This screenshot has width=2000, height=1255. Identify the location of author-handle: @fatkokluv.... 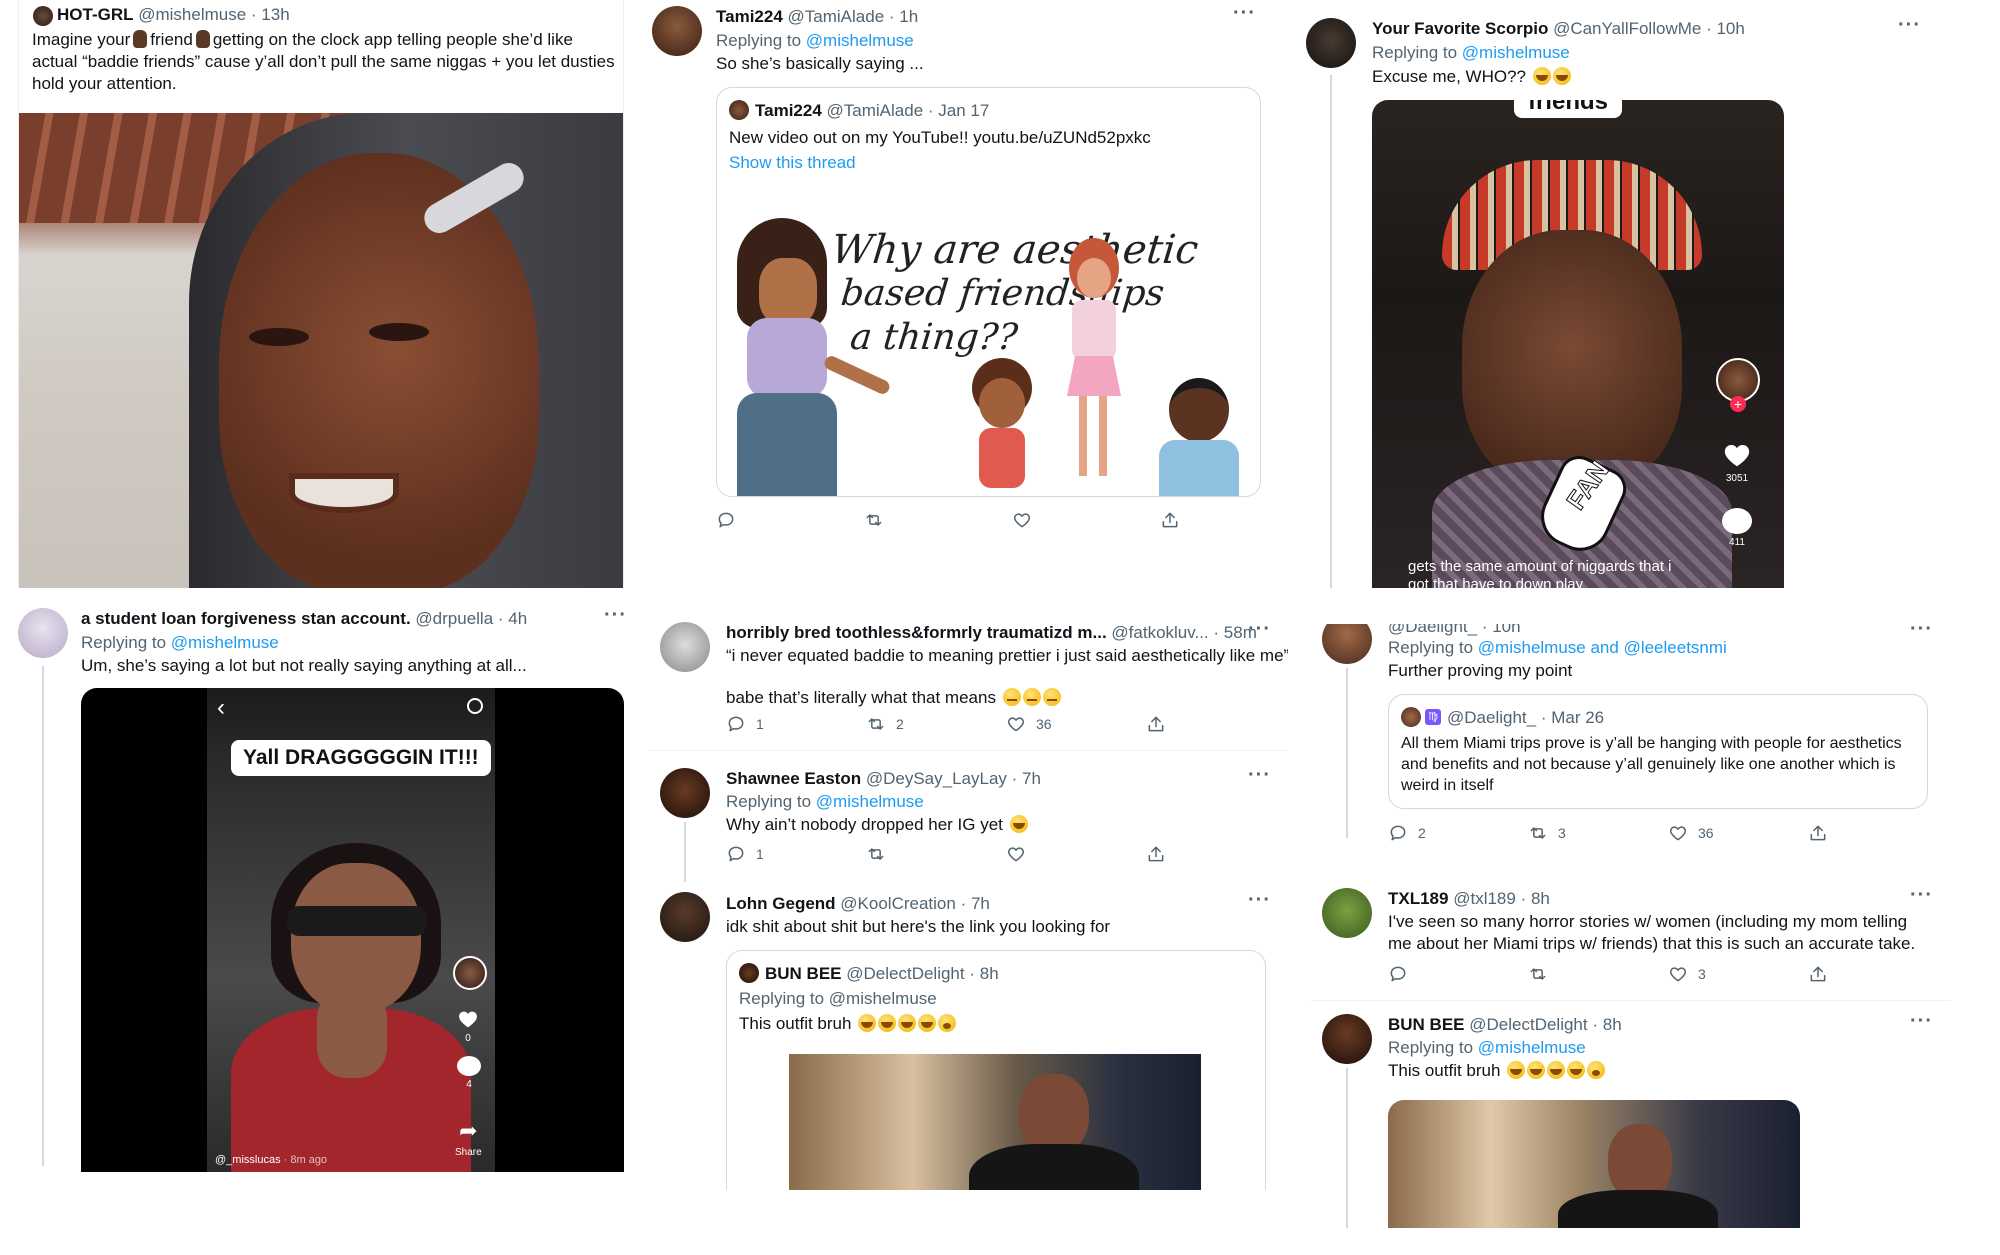
(1159, 632).